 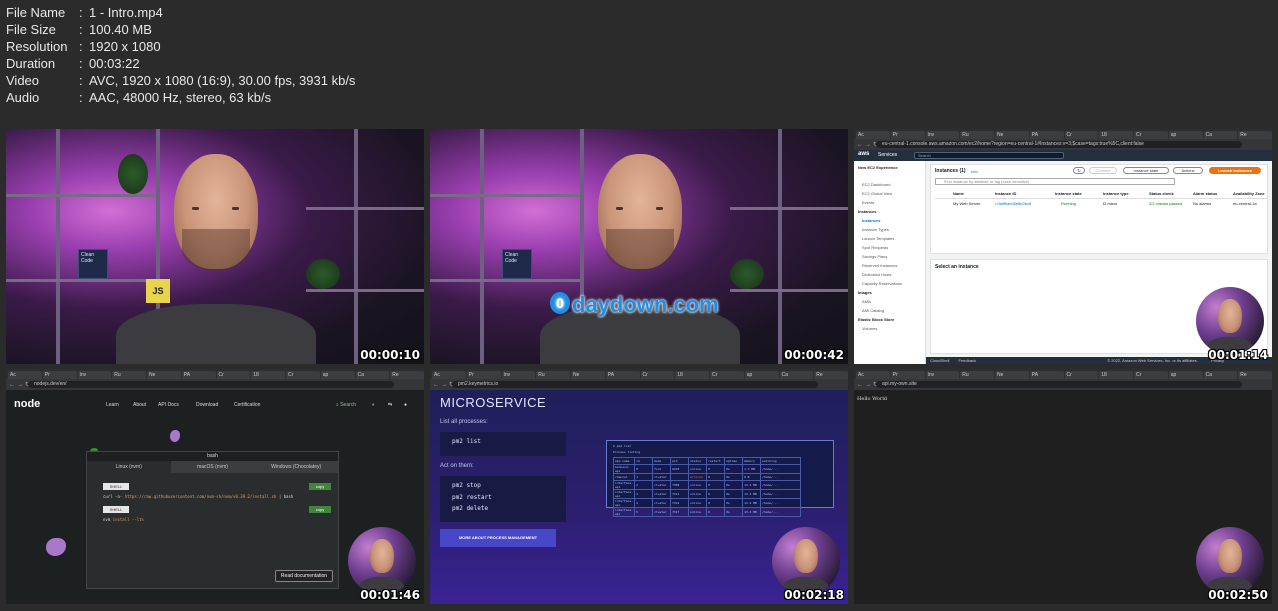 I want to click on instance-state-button: Instance state, so click(x=1146, y=170).